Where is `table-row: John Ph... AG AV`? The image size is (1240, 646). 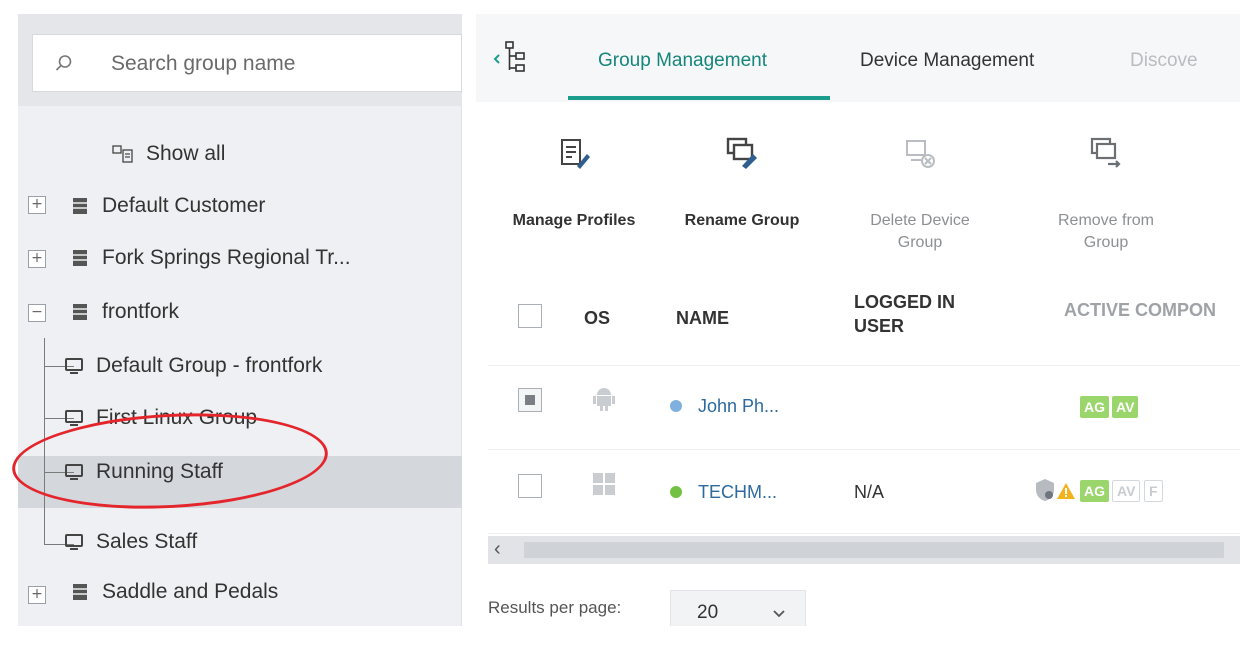
table-row: John Ph... AG AV is located at coordinates (864, 408).